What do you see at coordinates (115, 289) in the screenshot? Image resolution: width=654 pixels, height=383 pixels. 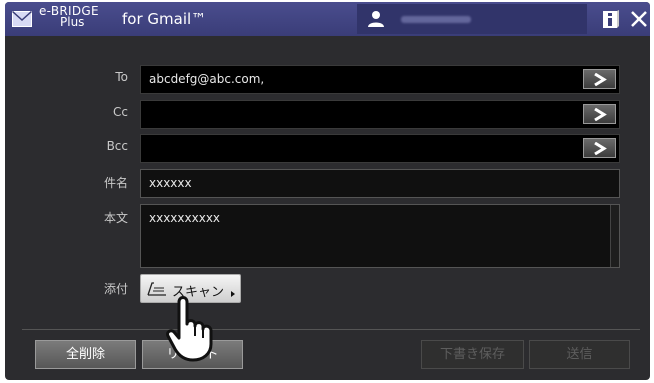 I see `attachment-label: 添付` at bounding box center [115, 289].